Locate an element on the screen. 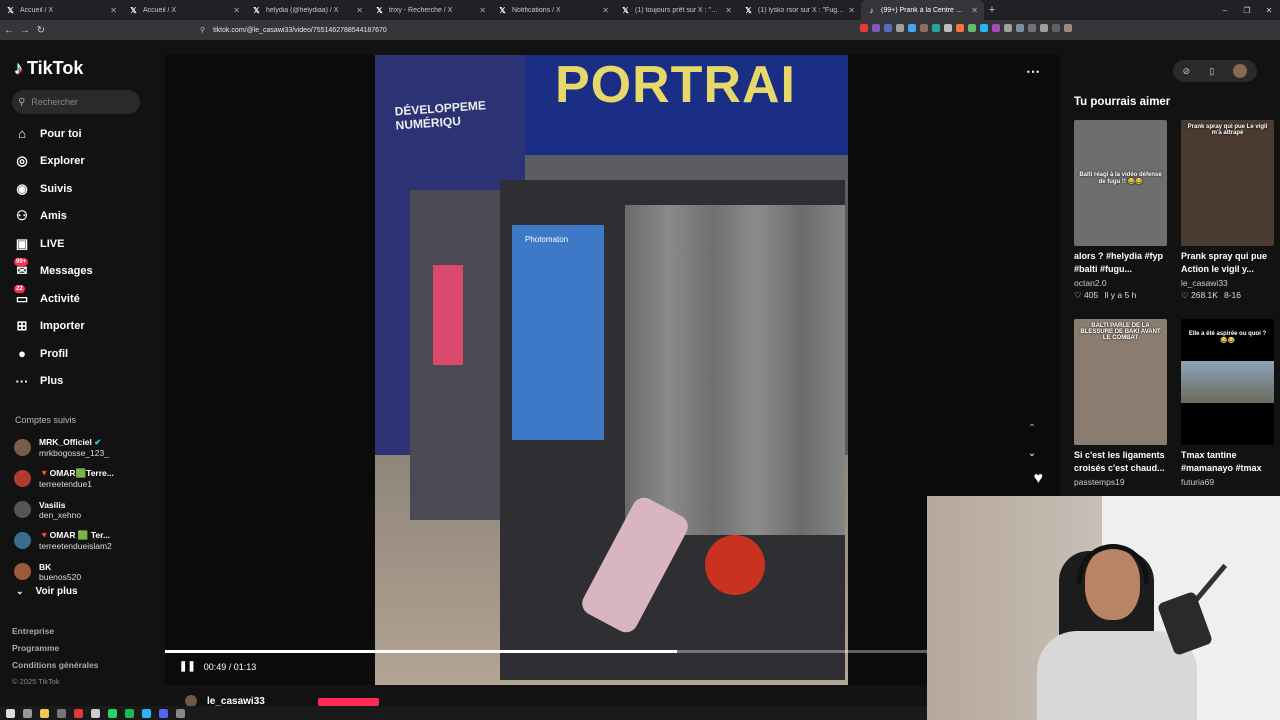  followed-account: BK buenos520 is located at coordinates (64, 571).